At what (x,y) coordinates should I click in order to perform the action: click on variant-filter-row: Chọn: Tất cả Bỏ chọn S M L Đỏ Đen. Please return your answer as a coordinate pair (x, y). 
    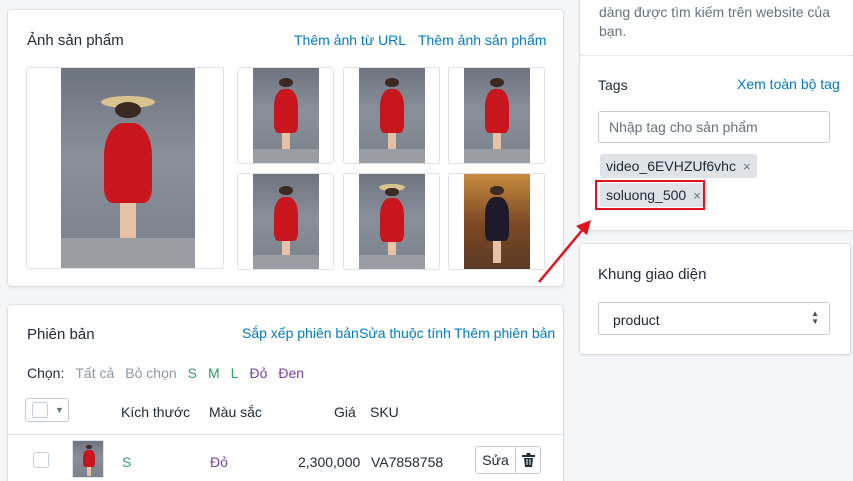
    Looking at the image, I should click on (165, 373).